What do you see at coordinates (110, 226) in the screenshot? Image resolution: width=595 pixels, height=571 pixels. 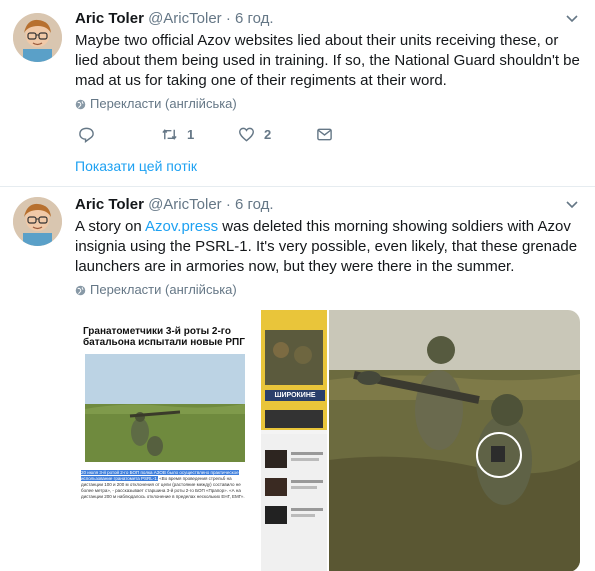 I see `tweet-text-start: A story on` at bounding box center [110, 226].